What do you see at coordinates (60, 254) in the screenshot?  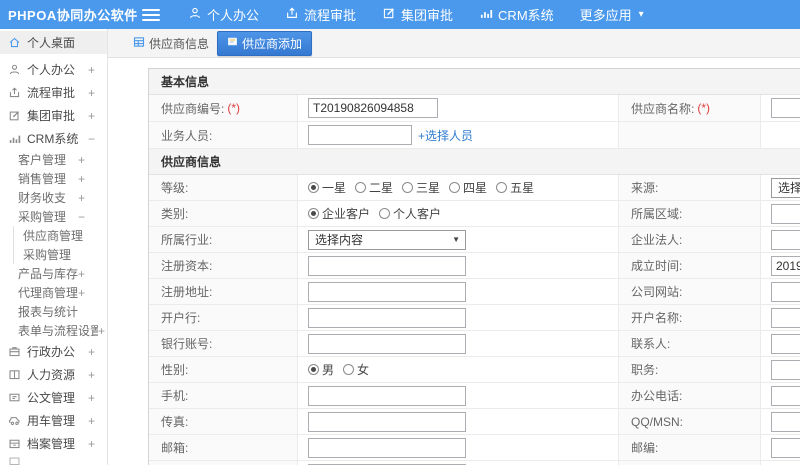 I see `sidebar-item-purchasing: 采购管理` at bounding box center [60, 254].